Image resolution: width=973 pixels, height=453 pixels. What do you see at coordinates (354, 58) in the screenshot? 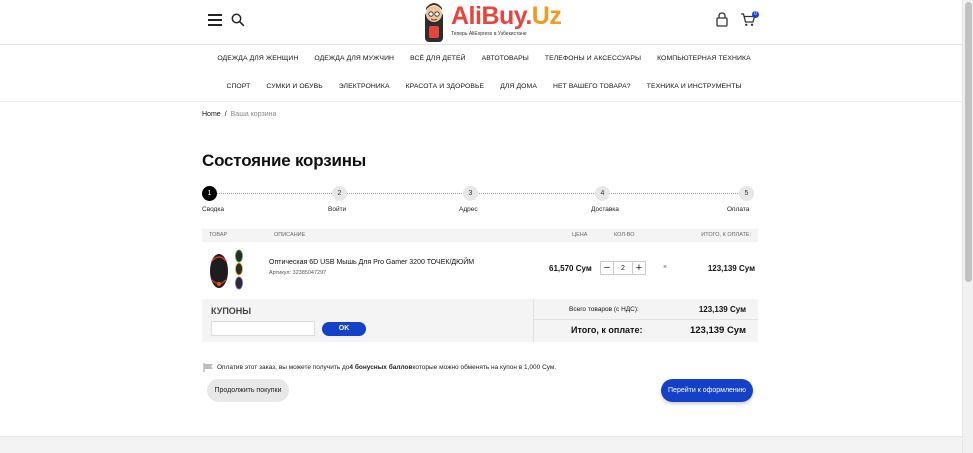
I see `nav-men: ОДЕЖДА ДЛЯ МУЖЧИН` at bounding box center [354, 58].